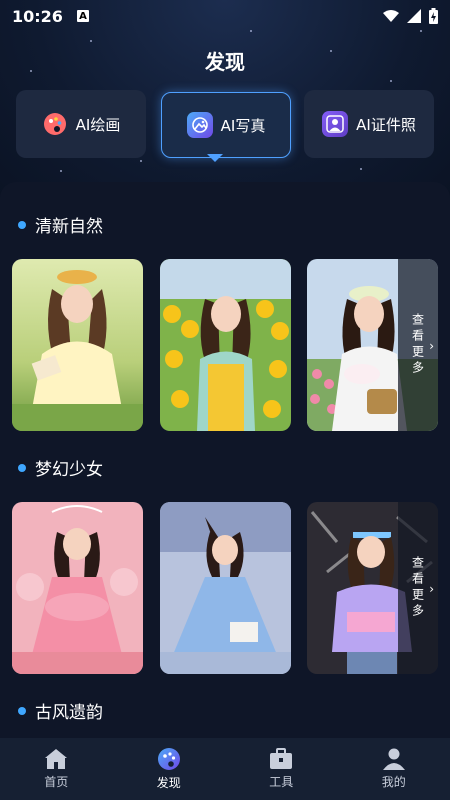 The image size is (450, 800). What do you see at coordinates (55, 124) in the screenshot?
I see `palette-icon` at bounding box center [55, 124].